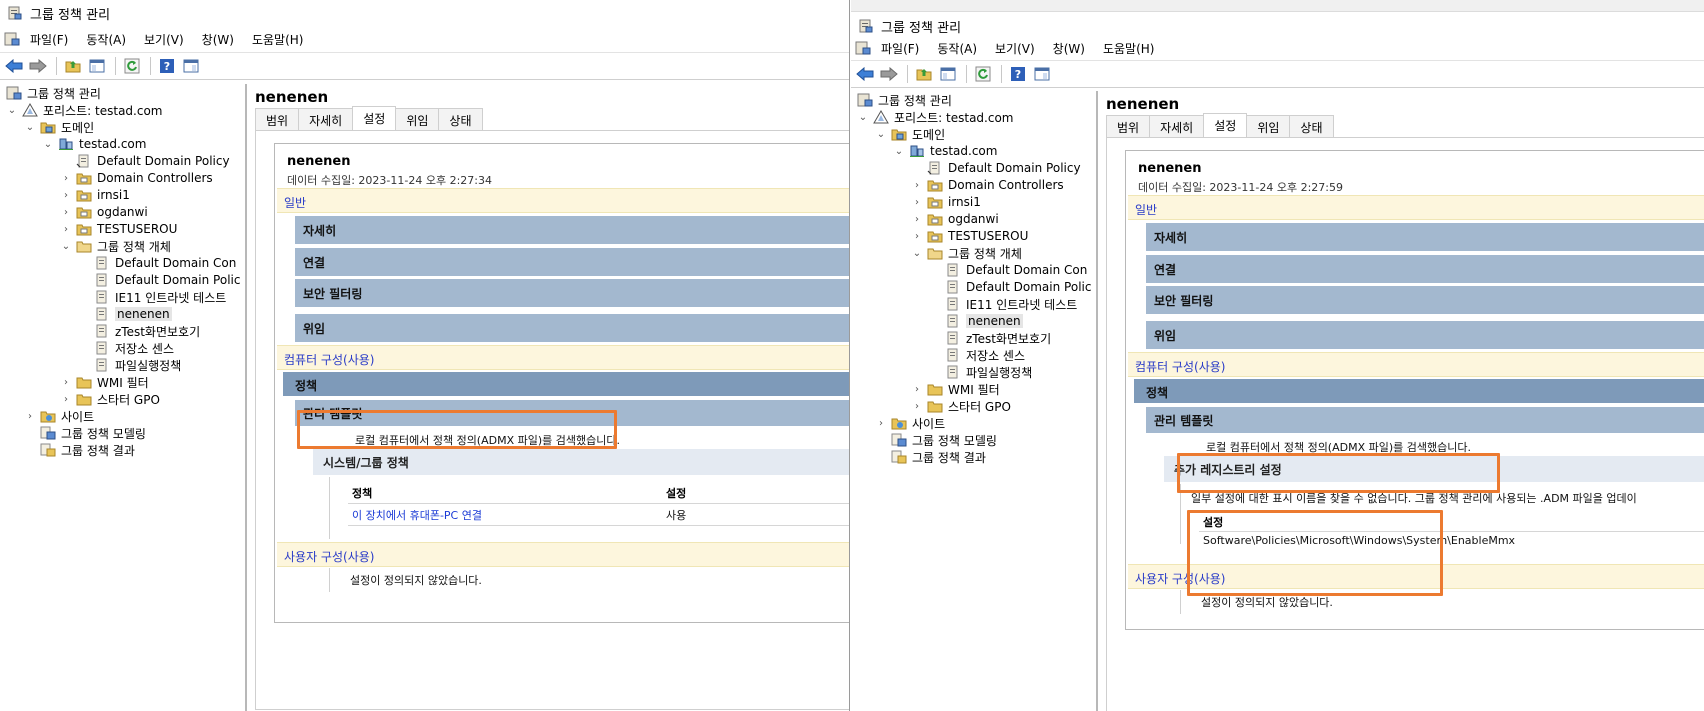 The width and height of the screenshot is (1704, 711). What do you see at coordinates (563, 554) in the screenshot?
I see `section-user-config: 사용자 구성(사용)` at bounding box center [563, 554].